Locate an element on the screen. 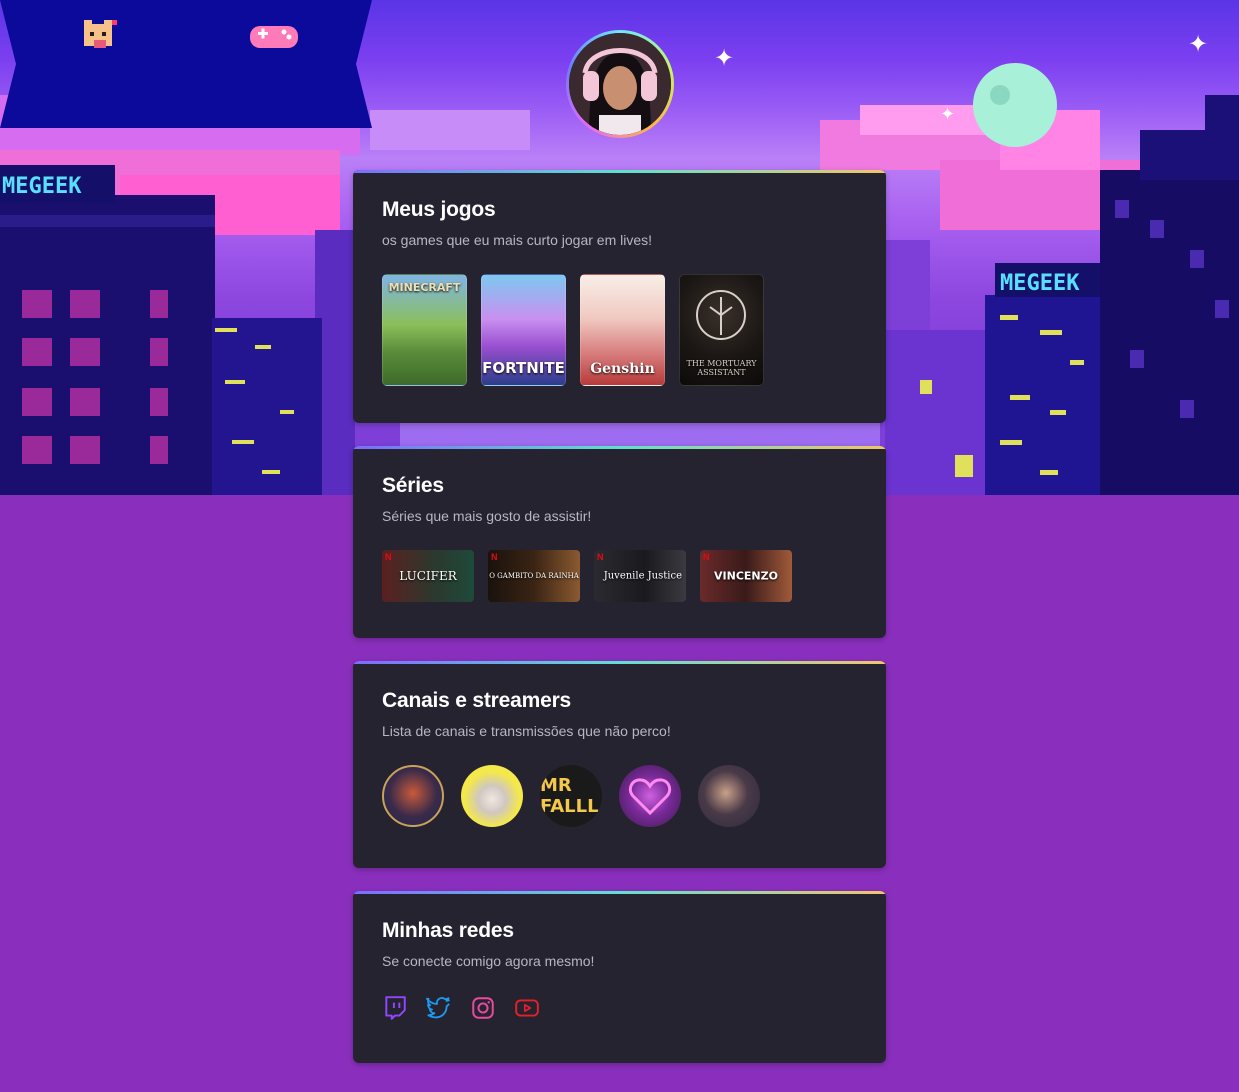 This screenshot has width=1239, height=1092. ribbon-banner is located at coordinates (186, 64).